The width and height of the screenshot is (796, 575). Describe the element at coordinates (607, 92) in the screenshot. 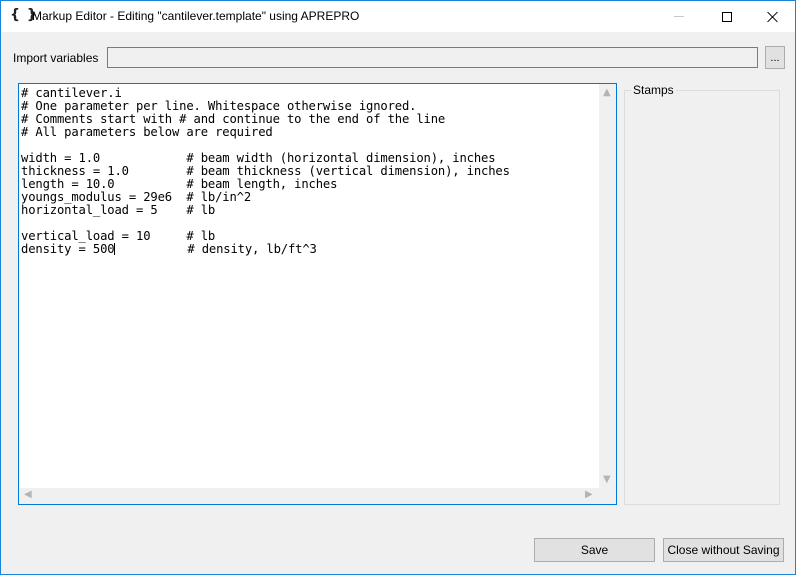

I see `scroll-up-icon: ▲` at that location.